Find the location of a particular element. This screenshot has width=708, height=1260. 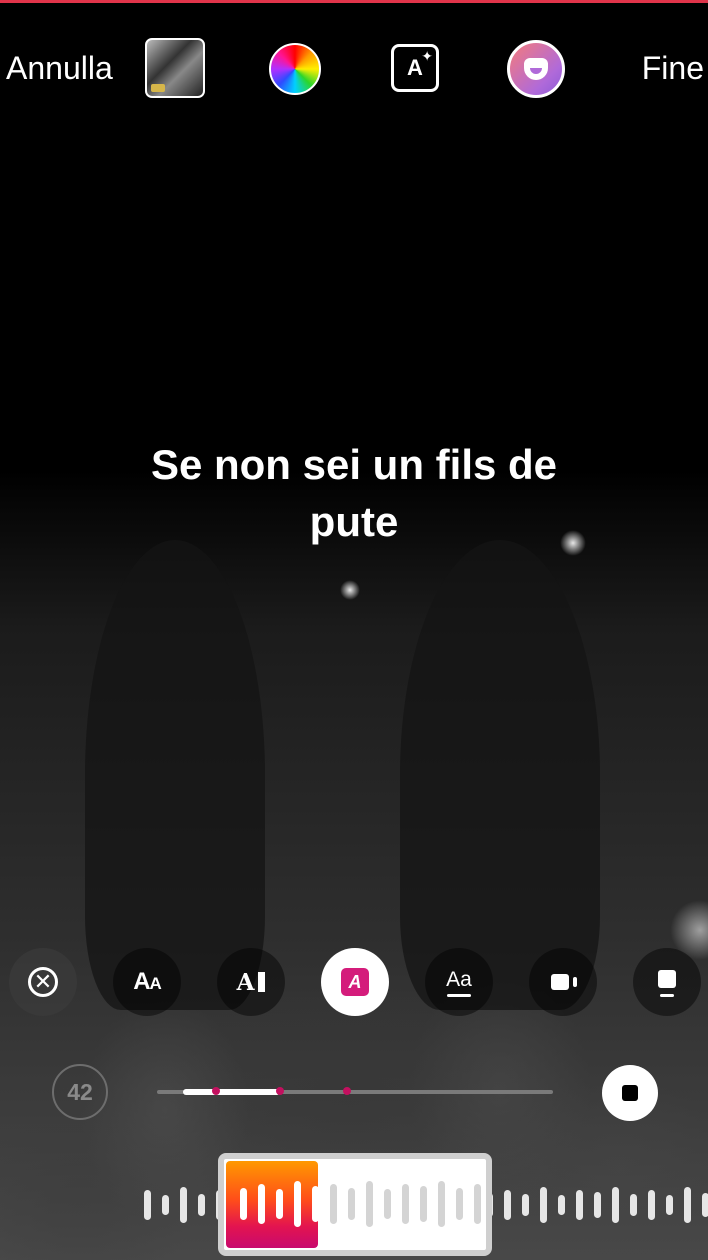

stop-button is located at coordinates (630, 1093).